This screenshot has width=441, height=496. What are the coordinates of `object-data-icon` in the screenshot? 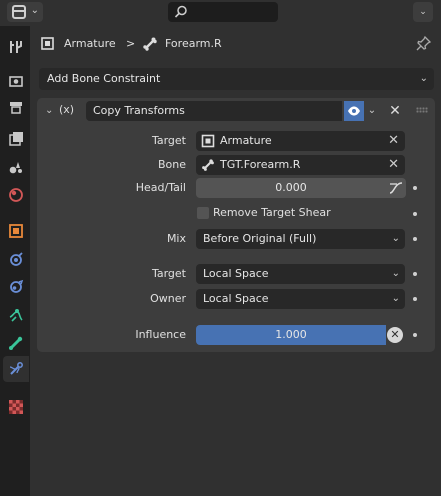 It's located at (16, 343).